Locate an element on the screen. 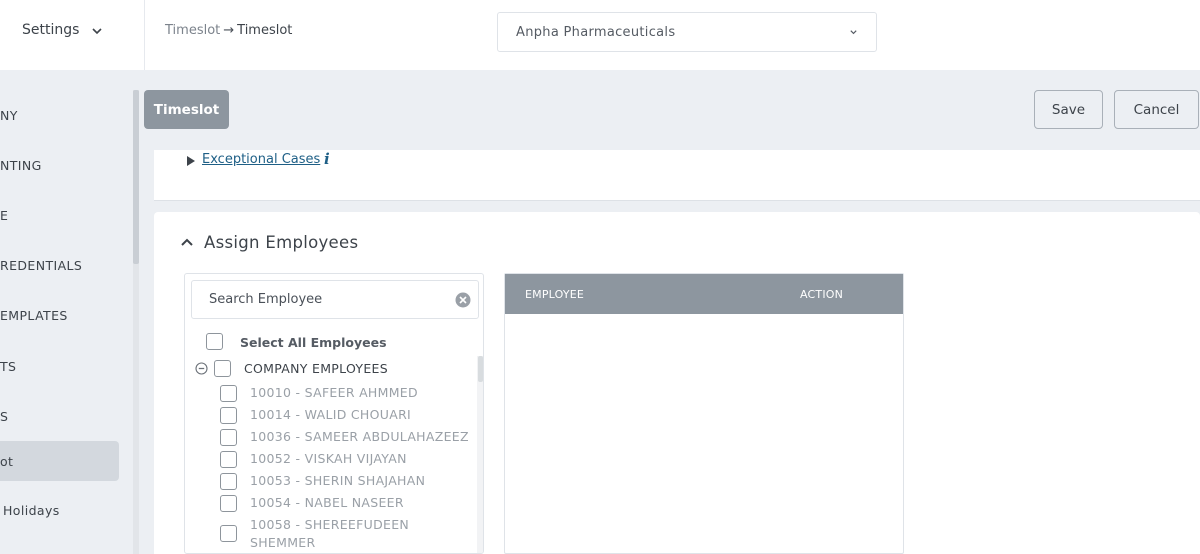 The height and width of the screenshot is (554, 1200). sidebar-item-label: E is located at coordinates (4, 215).